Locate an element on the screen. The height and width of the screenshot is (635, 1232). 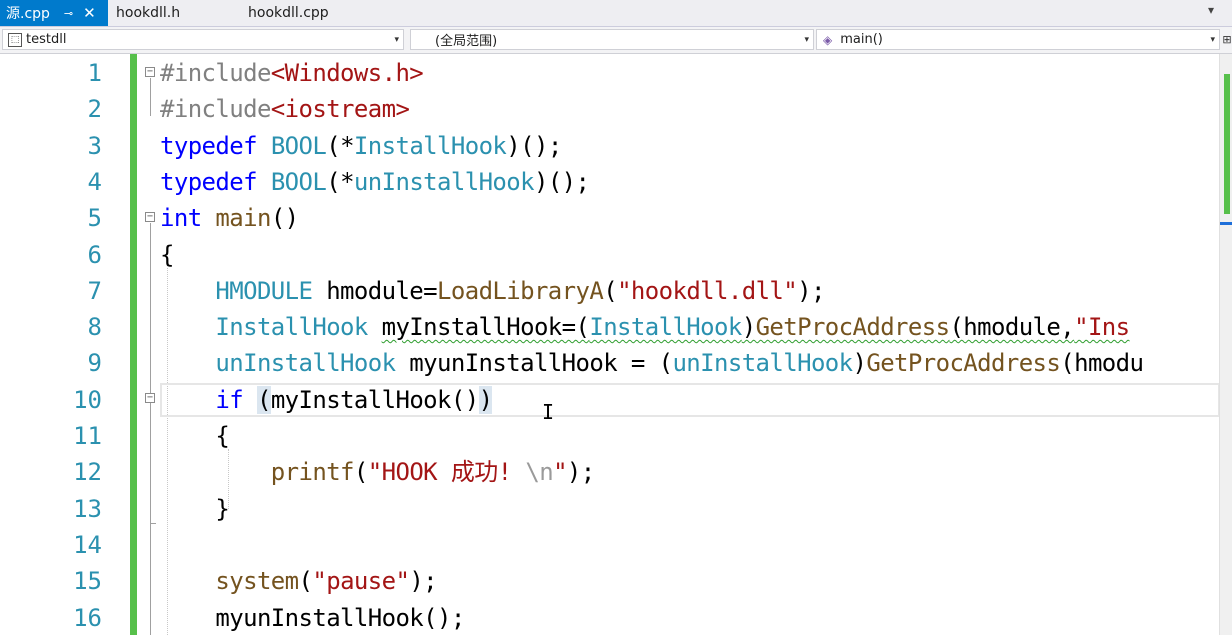
code-token: myInstallHook() is located at coordinates (374, 399).